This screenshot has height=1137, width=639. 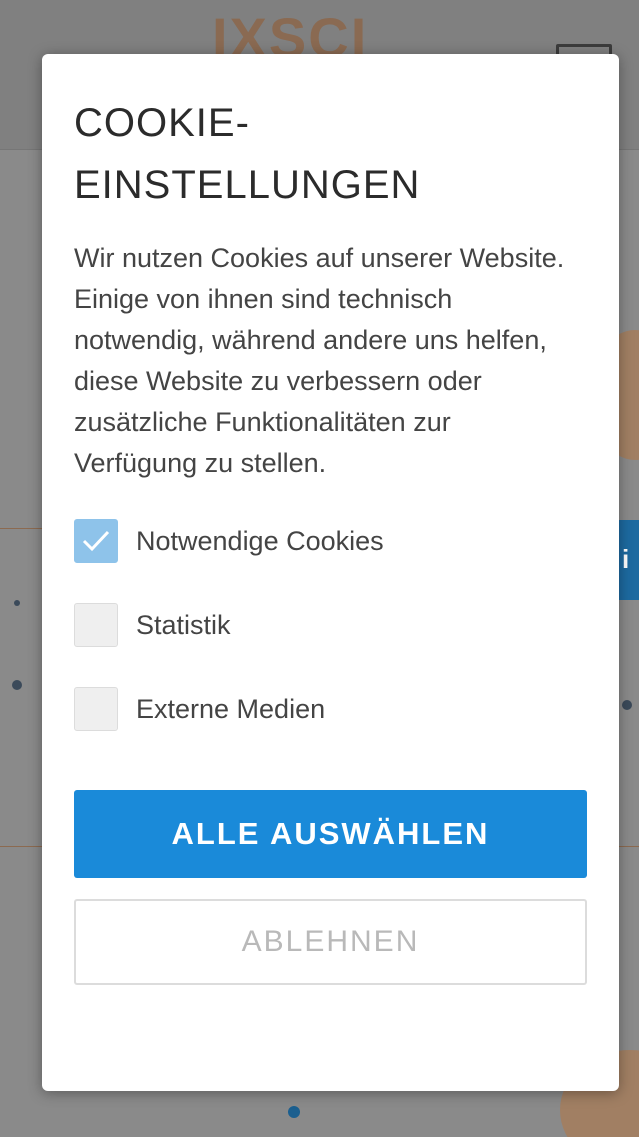 I want to click on option-statistics: Statistik, so click(x=330, y=625).